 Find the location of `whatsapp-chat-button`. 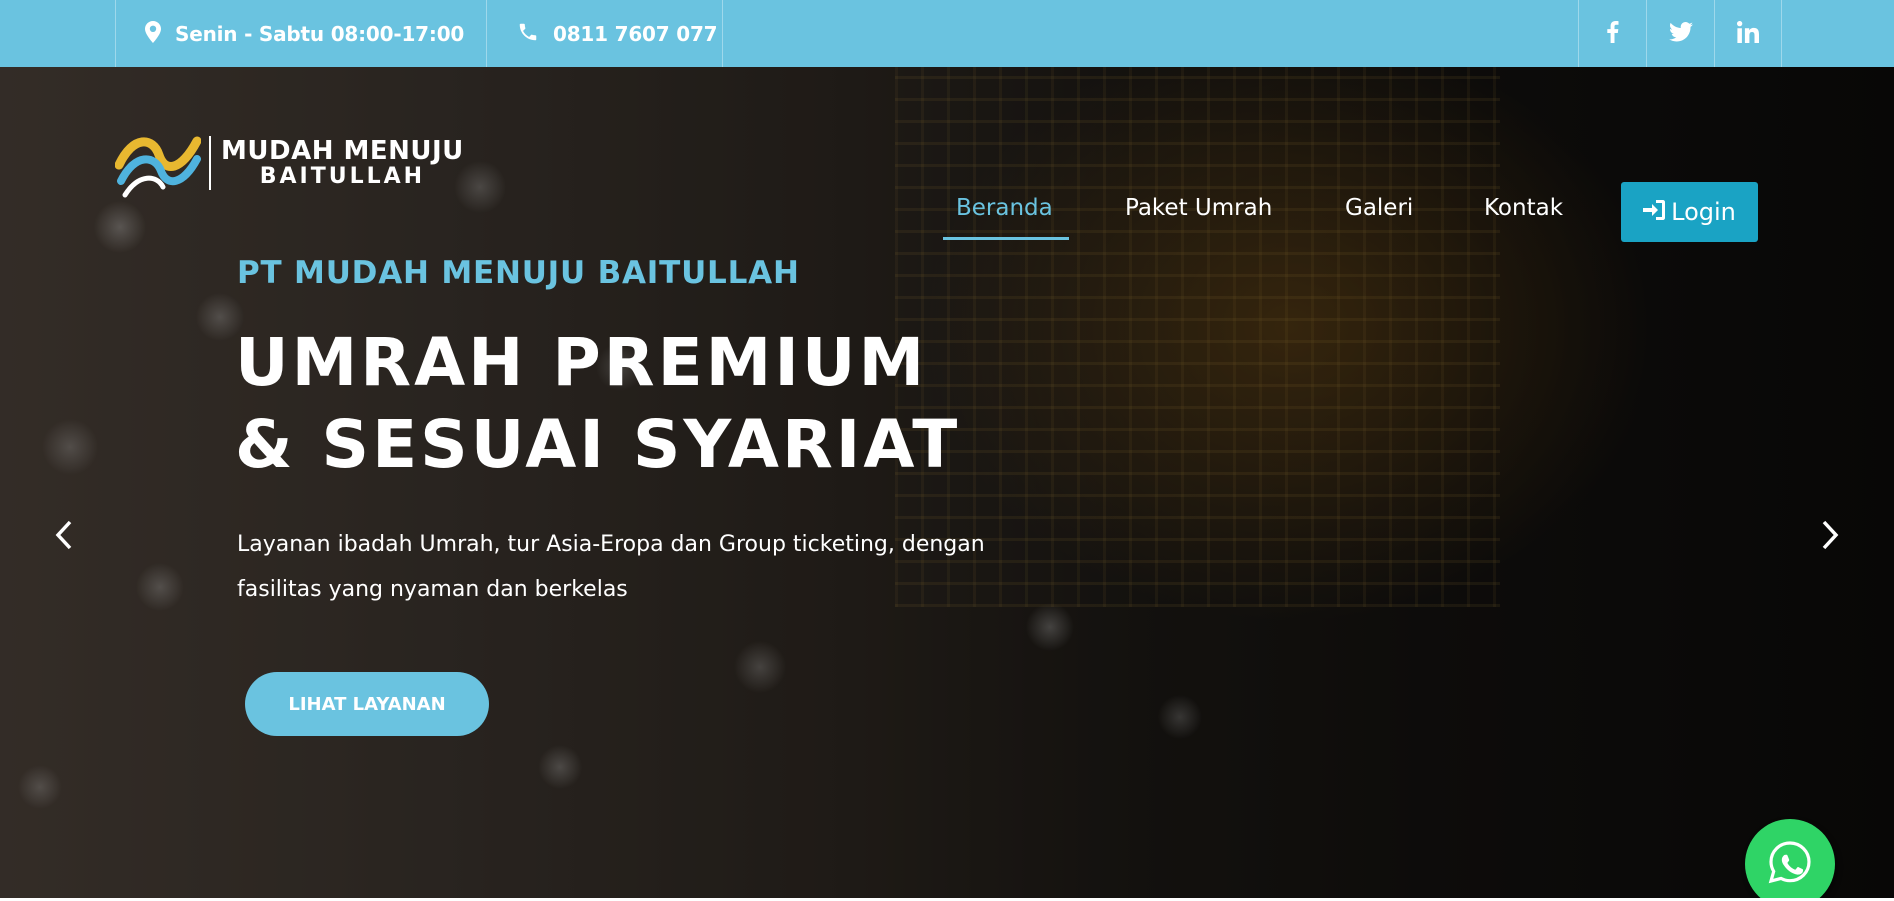

whatsapp-chat-button is located at coordinates (1790, 860).